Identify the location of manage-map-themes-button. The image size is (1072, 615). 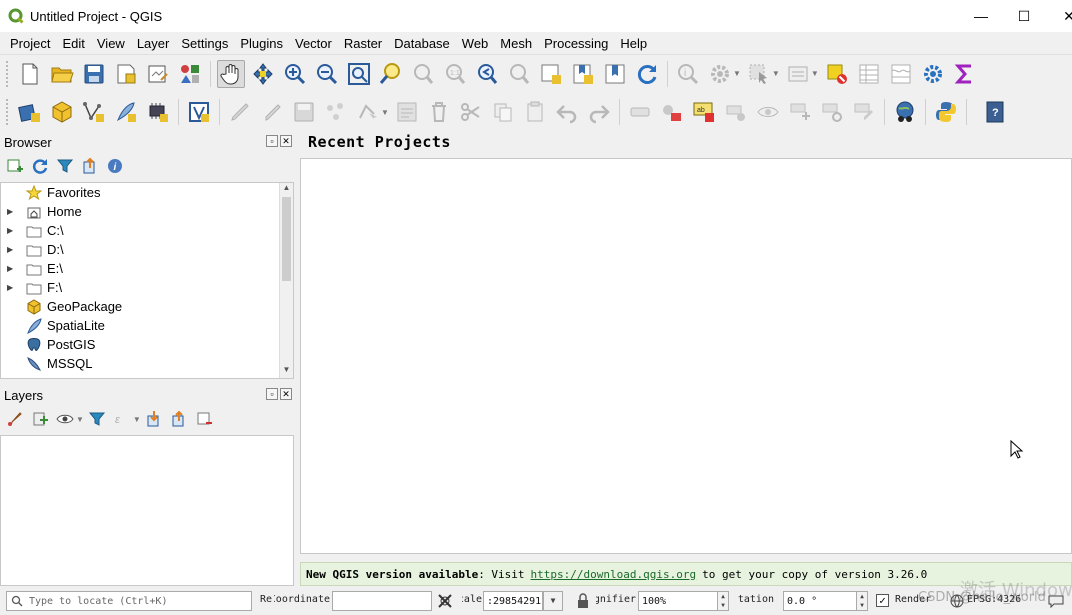
(65, 419).